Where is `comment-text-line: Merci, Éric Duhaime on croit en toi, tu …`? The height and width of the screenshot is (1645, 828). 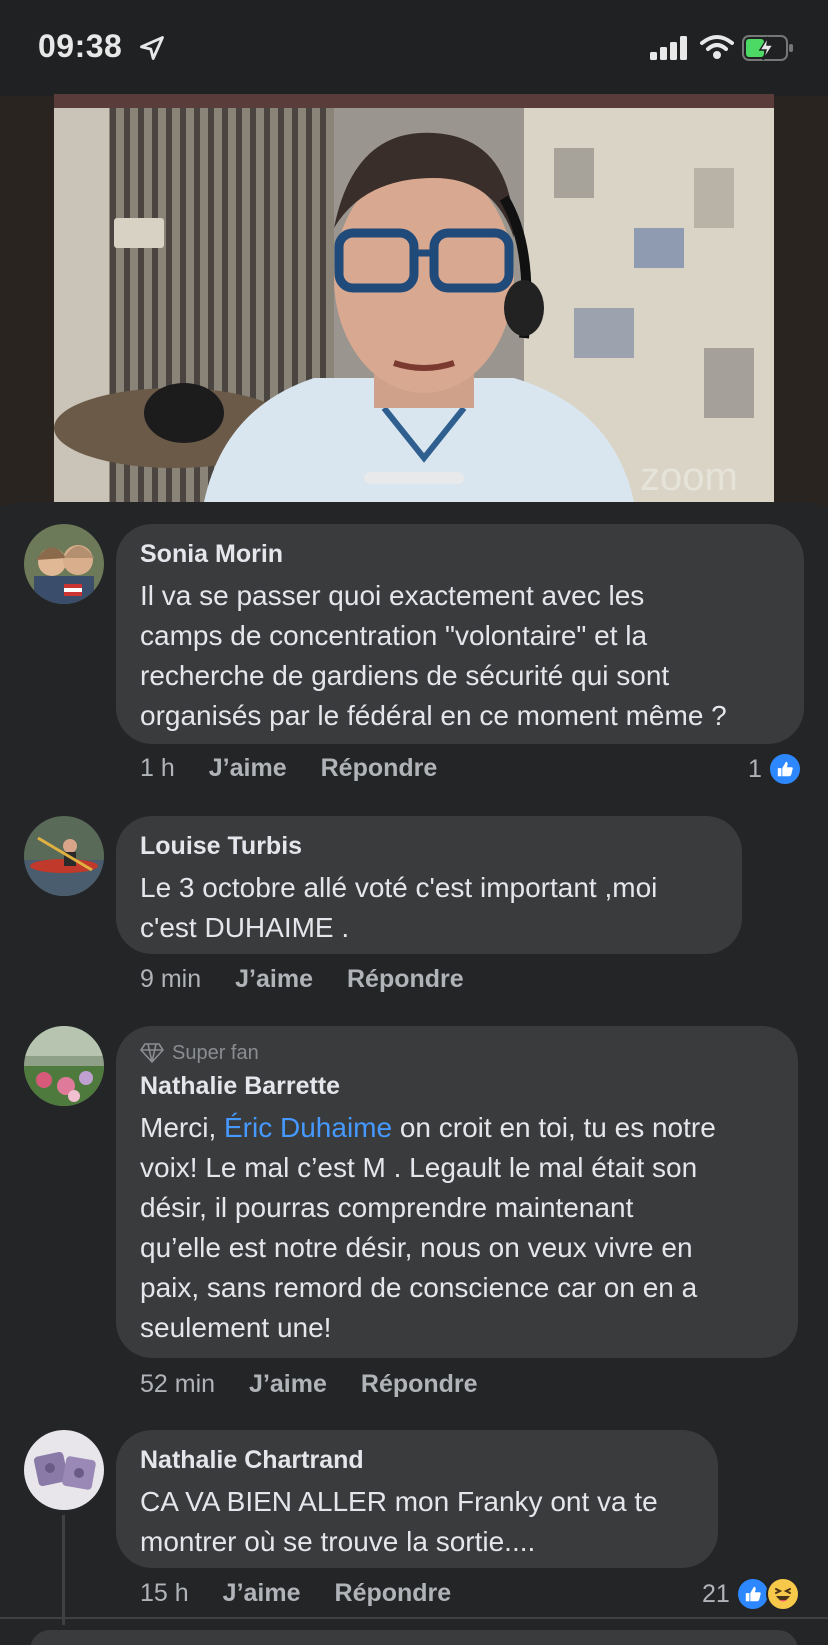 comment-text-line: Merci, Éric Duhaime on croit en toi, tu … is located at coordinates (457, 1128).